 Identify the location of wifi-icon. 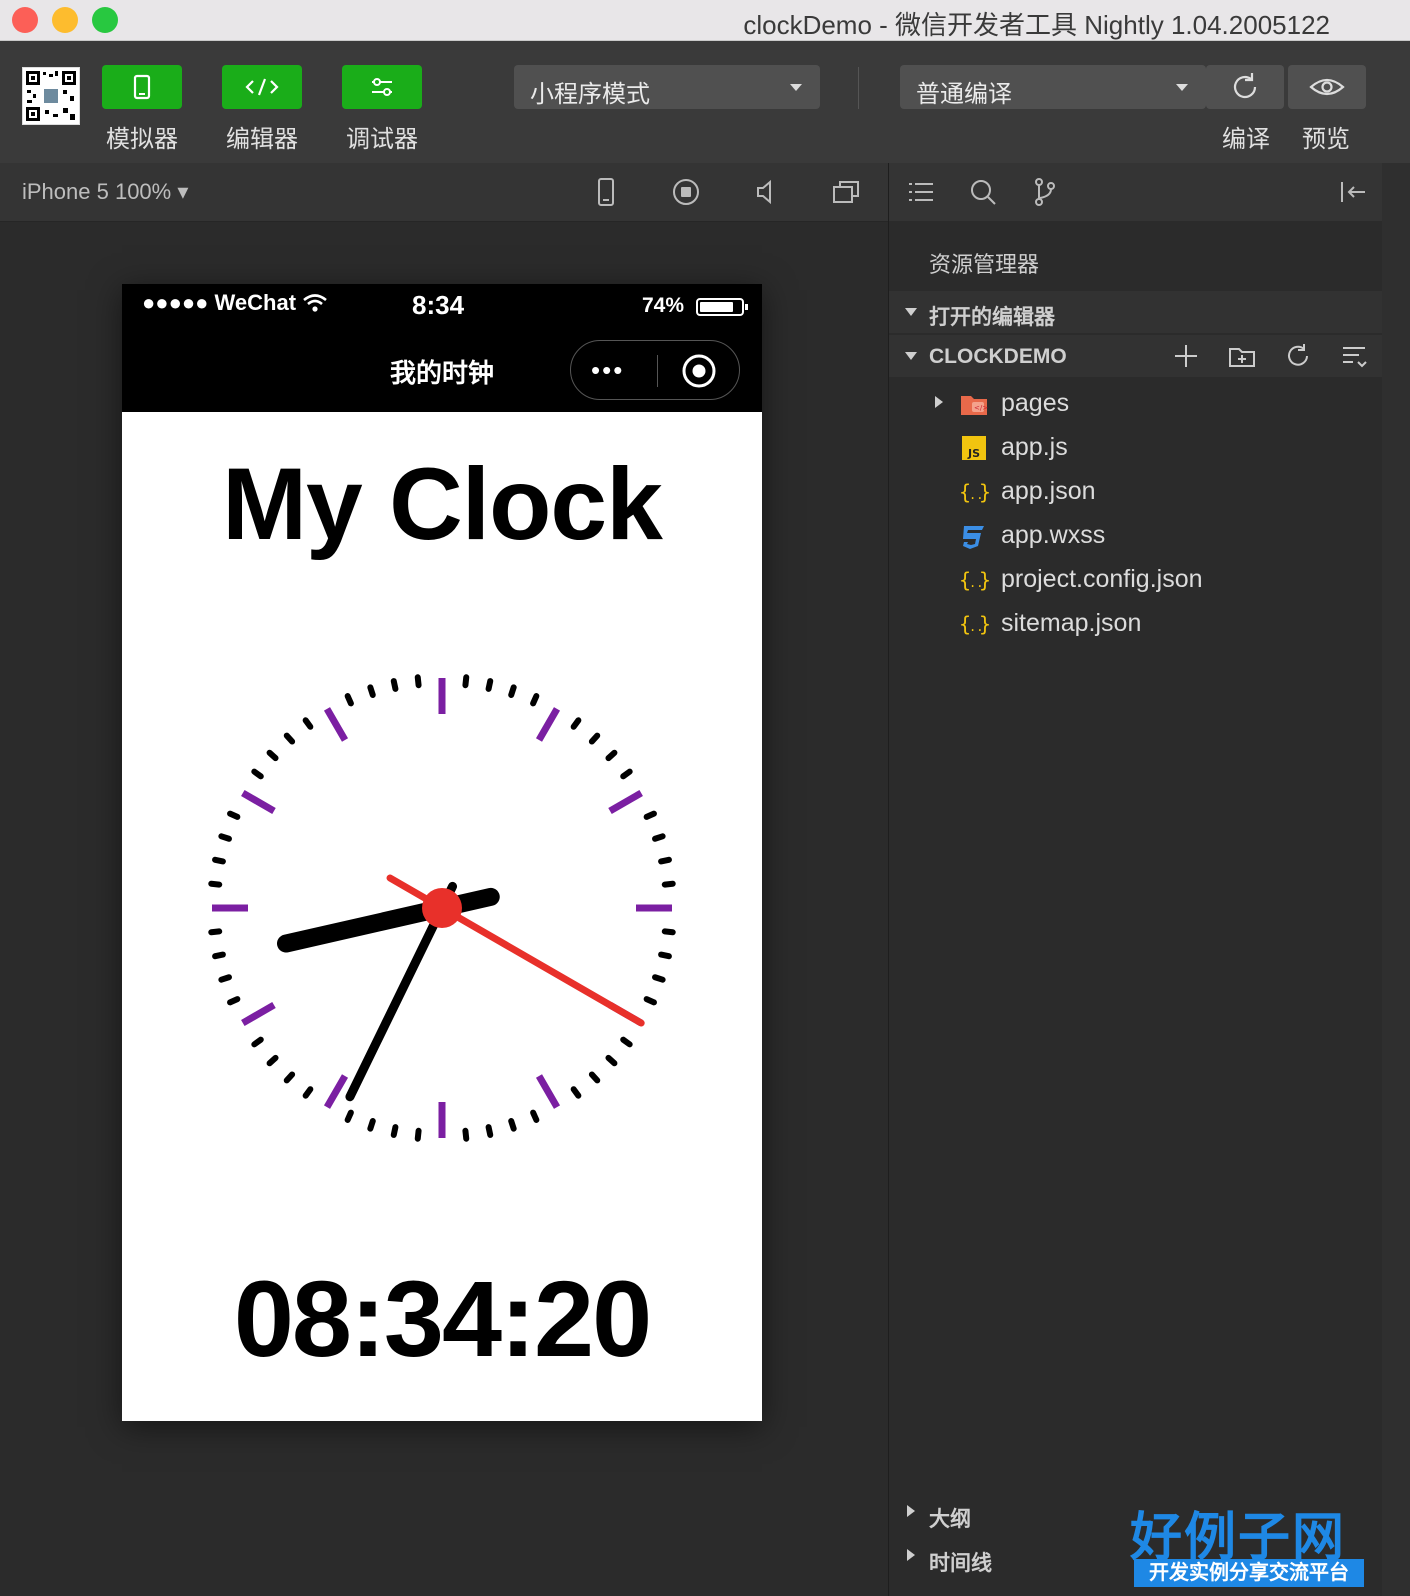
(315, 303).